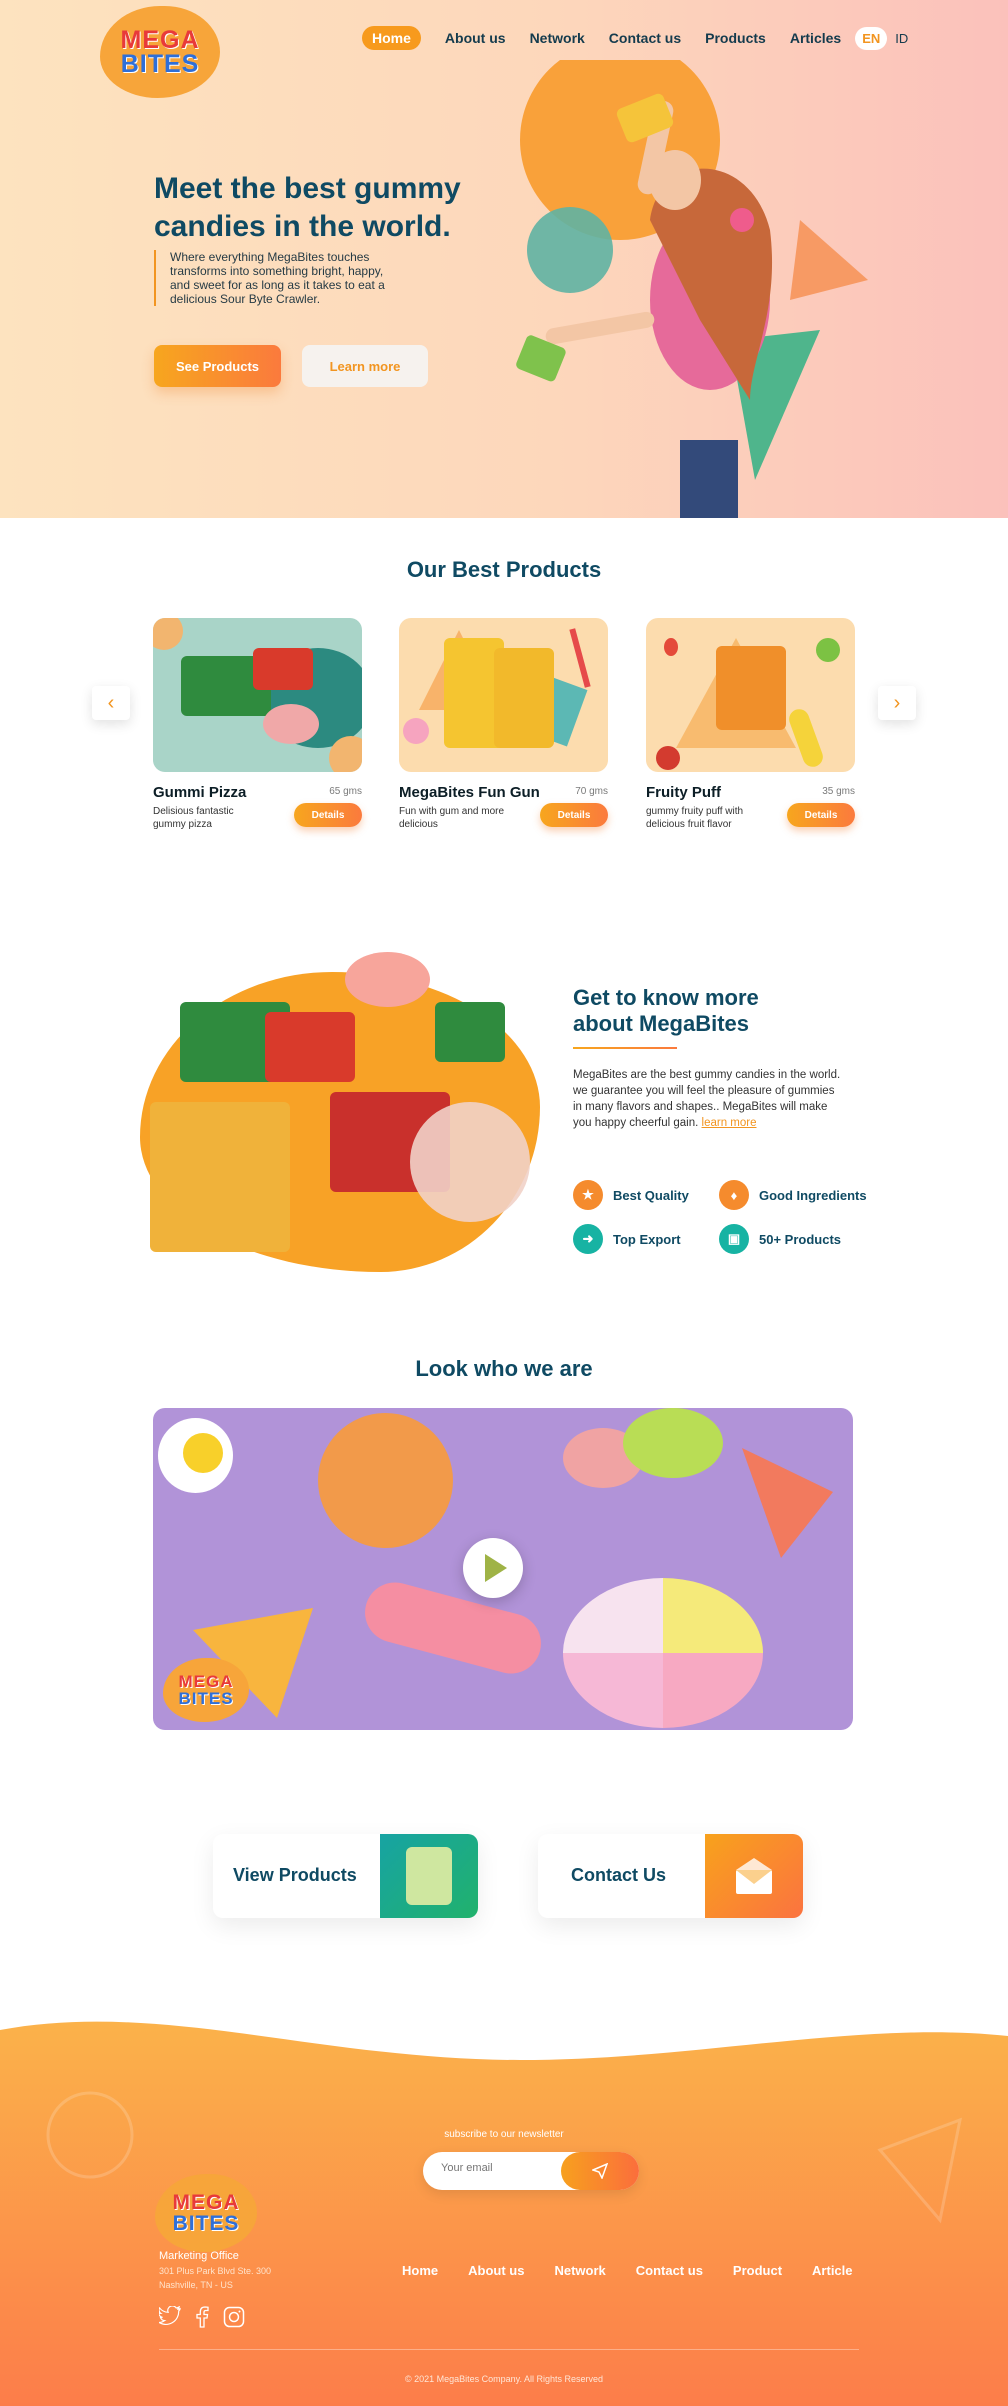 This screenshot has height=2406, width=1008. Describe the element at coordinates (504, 569) in the screenshot. I see `products-title: Our Best Products` at that location.